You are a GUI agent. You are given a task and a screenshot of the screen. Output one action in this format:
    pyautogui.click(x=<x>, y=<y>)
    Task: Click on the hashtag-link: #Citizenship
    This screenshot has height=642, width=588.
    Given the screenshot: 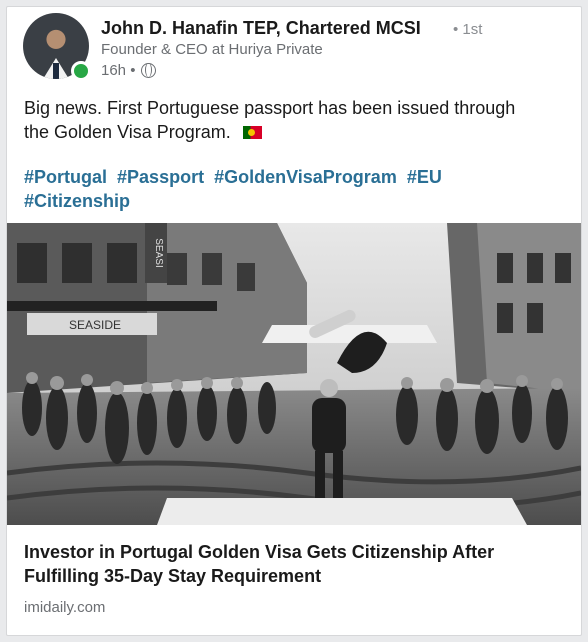 What is the action you would take?
    pyautogui.click(x=77, y=201)
    